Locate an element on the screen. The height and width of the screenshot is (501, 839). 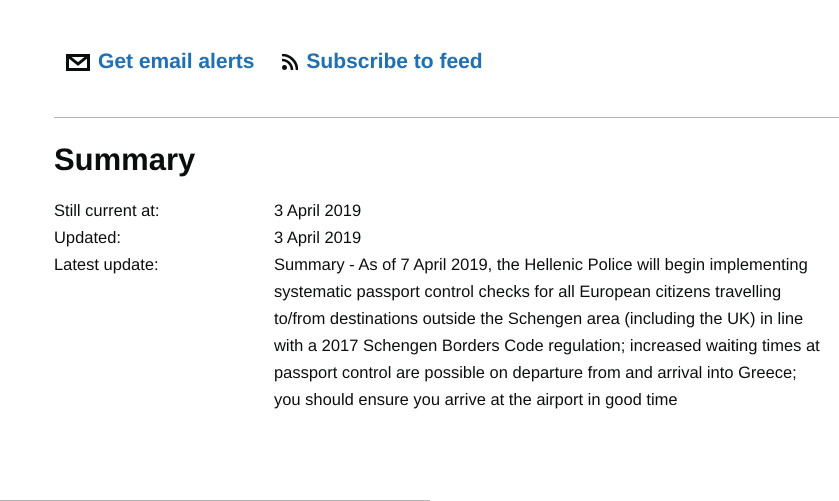
link: Subscribe to feed is located at coordinates (382, 62).